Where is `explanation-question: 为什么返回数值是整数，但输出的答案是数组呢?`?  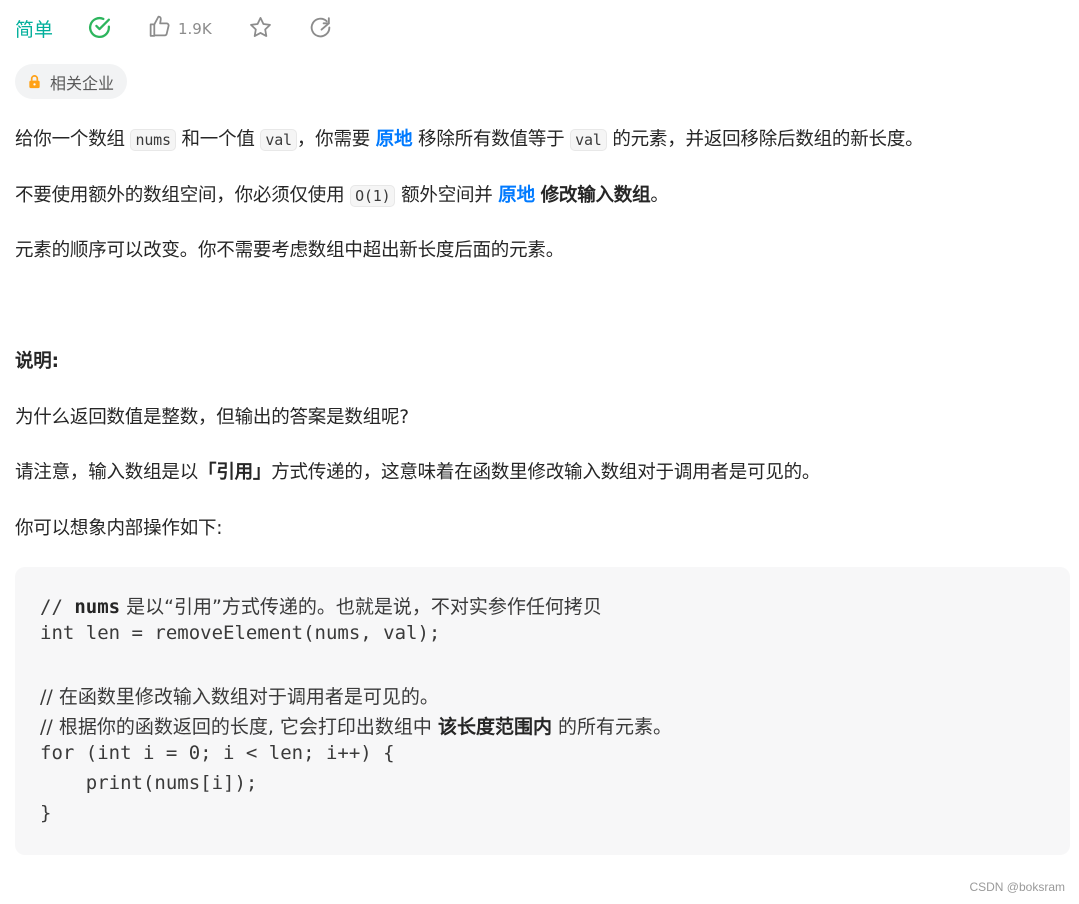
explanation-question: 为什么返回数值是整数，但输出的答案是数组呢? is located at coordinates (212, 417).